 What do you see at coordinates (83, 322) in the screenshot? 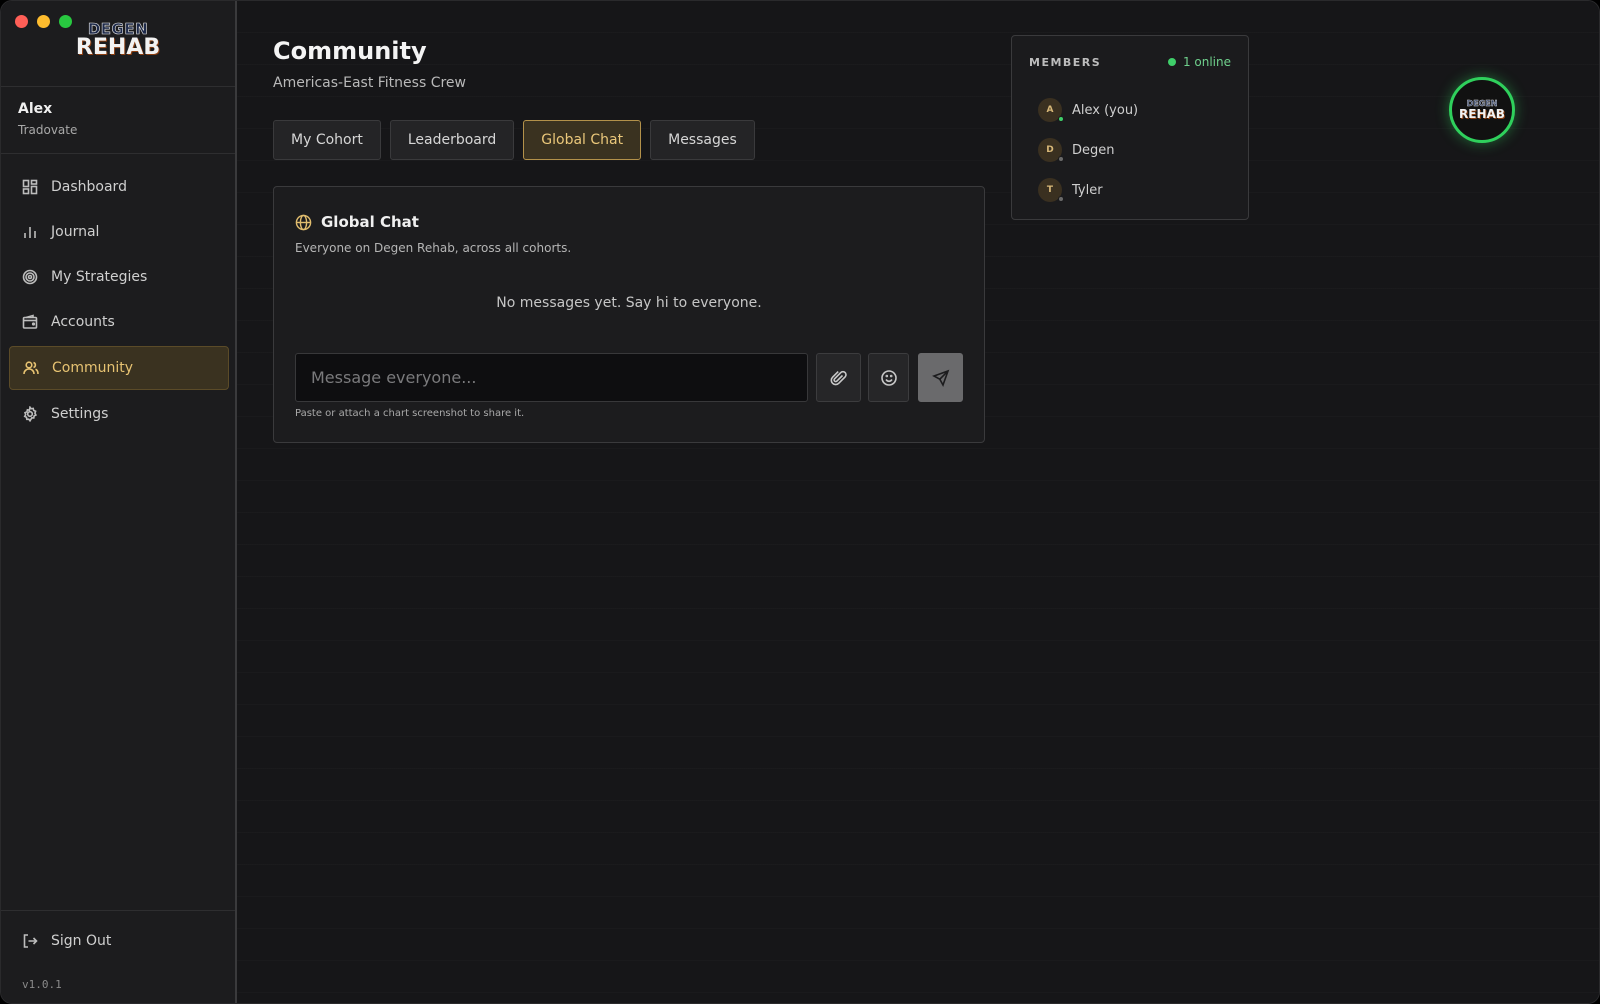
I see `sidebar-item-label: Accounts` at bounding box center [83, 322].